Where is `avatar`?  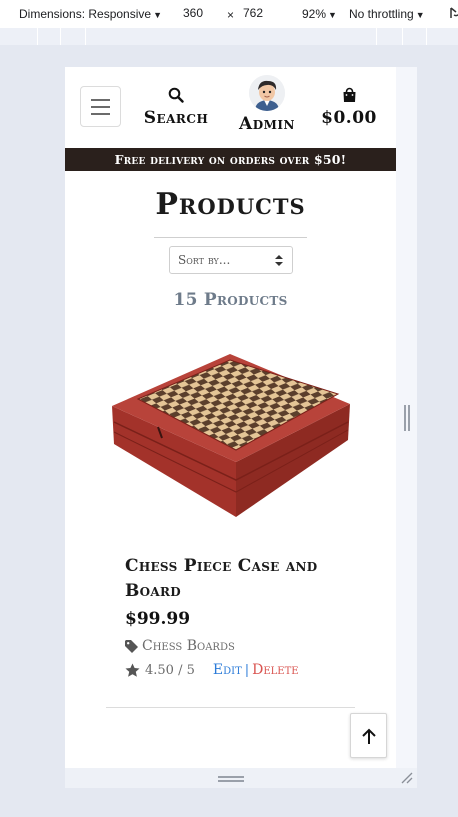 avatar is located at coordinates (267, 93).